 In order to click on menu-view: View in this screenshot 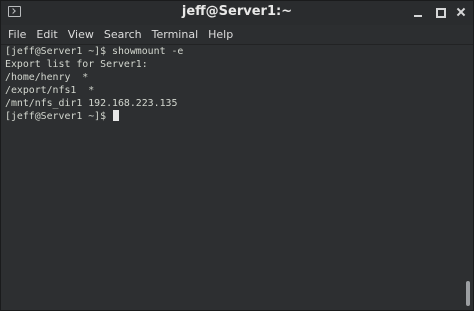, I will do `click(81, 34)`.